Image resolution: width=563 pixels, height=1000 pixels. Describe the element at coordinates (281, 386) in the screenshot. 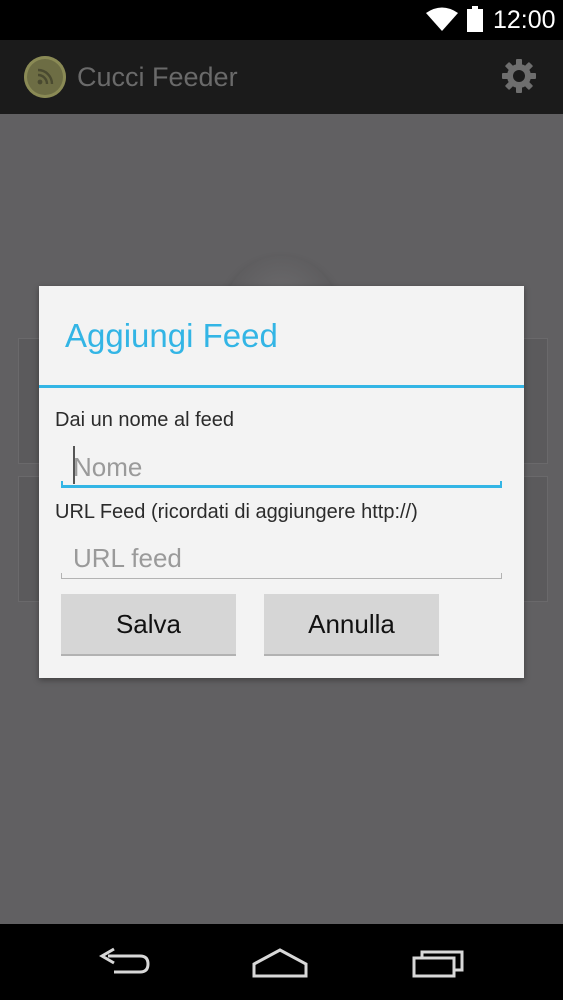

I see `title-divider` at that location.